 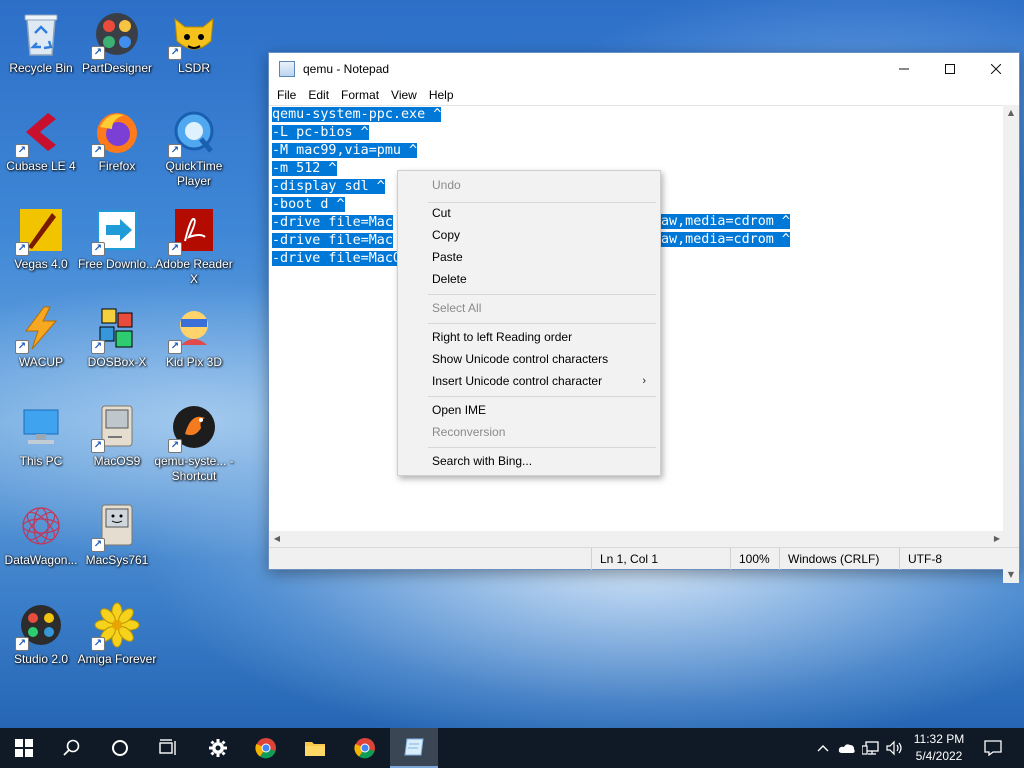 What do you see at coordinates (41, 34) in the screenshot?
I see `recycle-bin-graphic` at bounding box center [41, 34].